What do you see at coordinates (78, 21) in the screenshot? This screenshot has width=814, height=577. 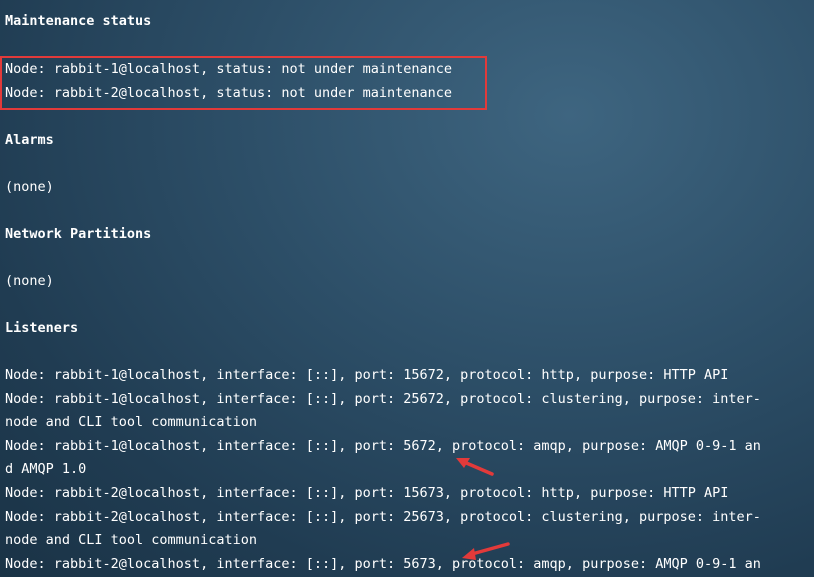 I see `maintenance-status-heading: Maintenance status` at bounding box center [78, 21].